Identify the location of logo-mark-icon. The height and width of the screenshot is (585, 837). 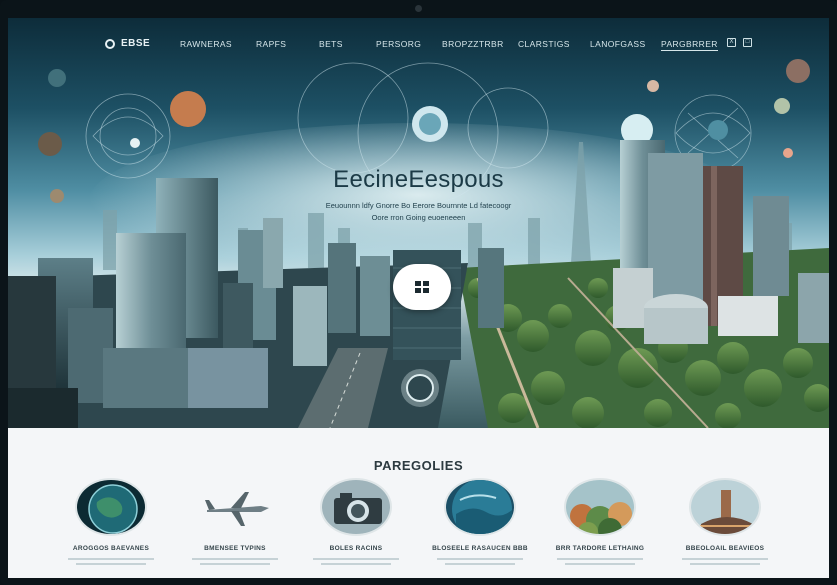
(110, 43).